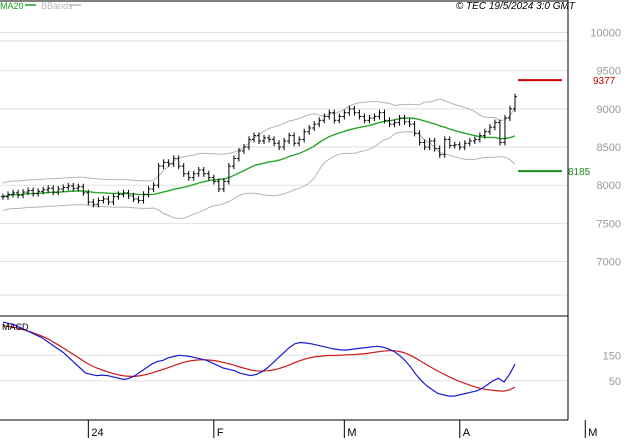 Image resolution: width=627 pixels, height=445 pixels. Describe the element at coordinates (57, 6) in the screenshot. I see `legend-bbands: BBands` at that location.